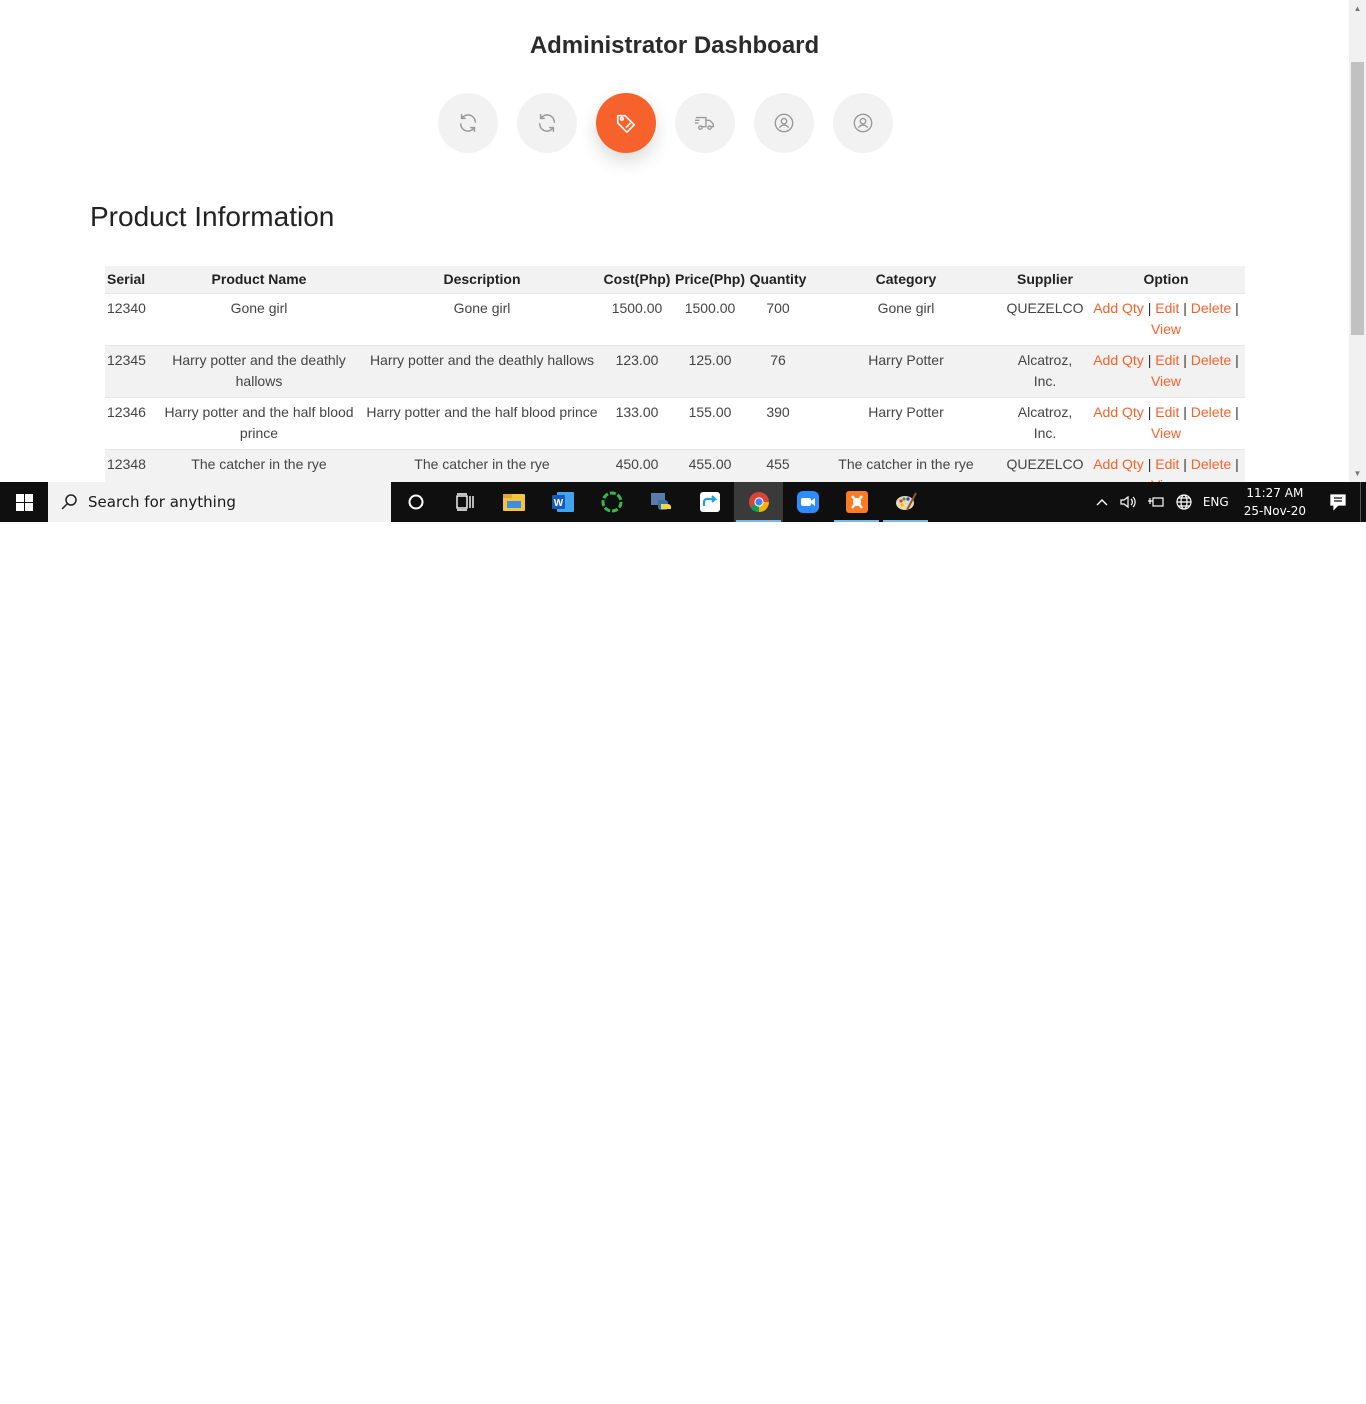 This screenshot has height=1404, width=1366. Describe the element at coordinates (558, 503) in the screenshot. I see `svg-text: W` at that location.